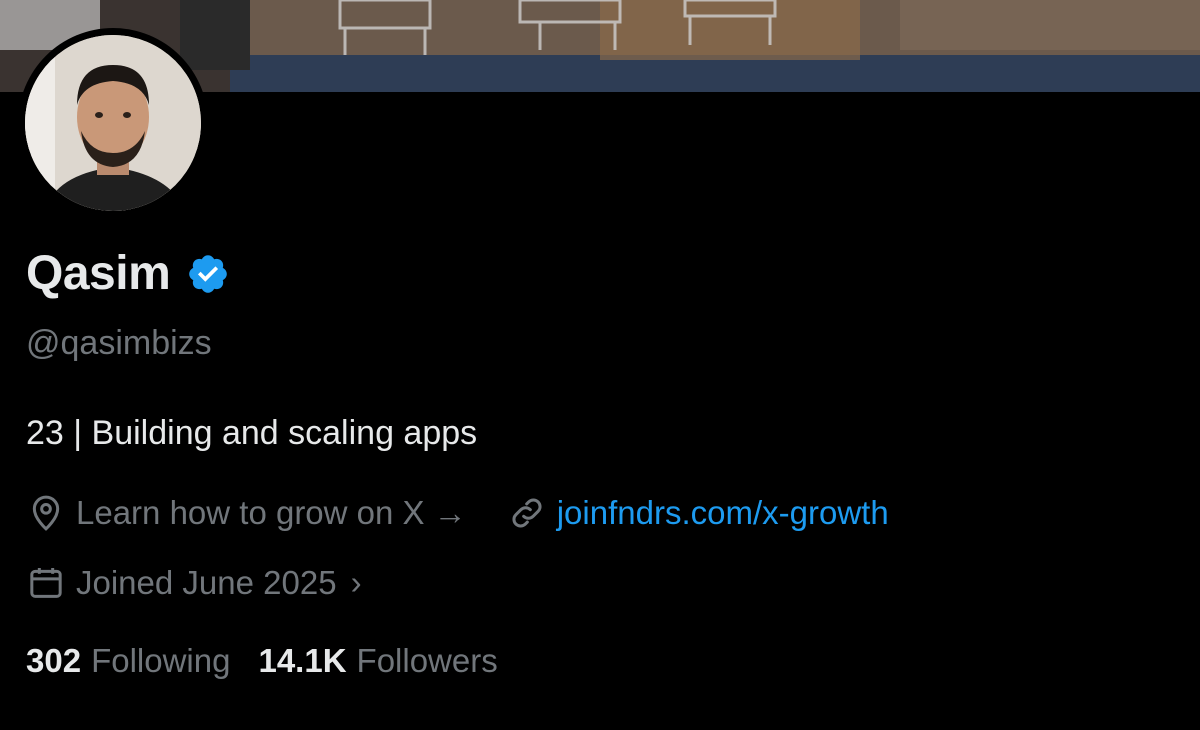  I want to click on profile-stats: 302 Following 14.1K Followers, so click(262, 661).